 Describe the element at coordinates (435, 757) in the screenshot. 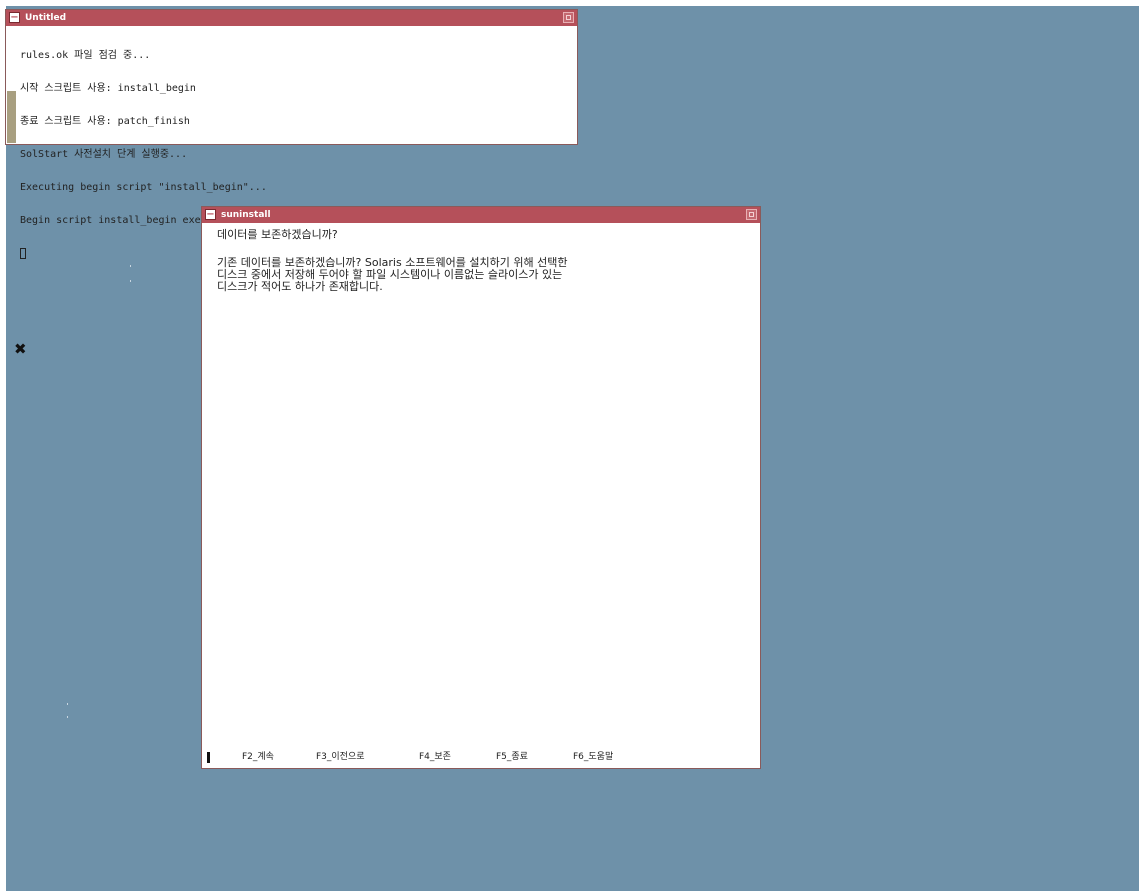

I see `f4-preserve-key: F4_보존` at that location.